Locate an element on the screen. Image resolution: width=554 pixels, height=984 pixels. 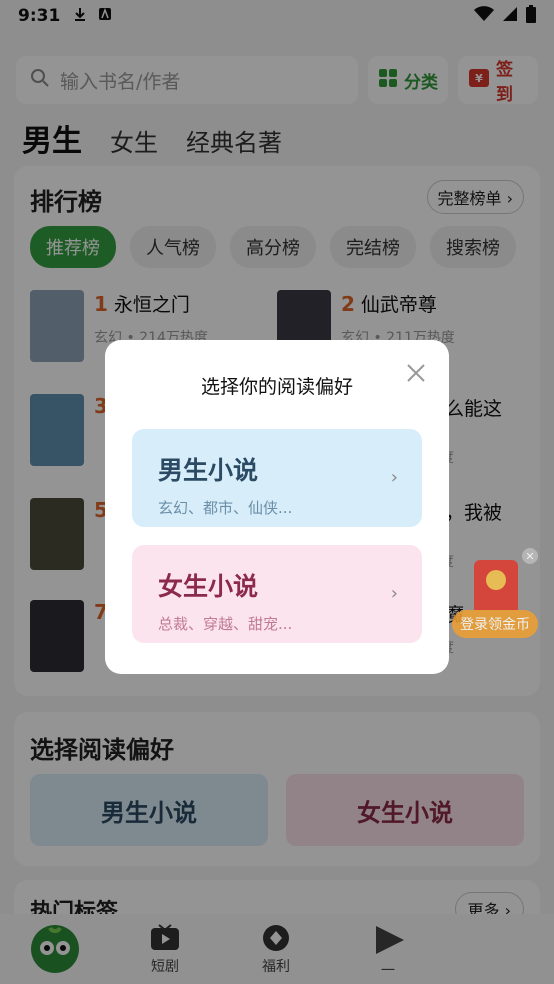
male-novel-option: 男生小说 玄幻、都市、仙侠... › is located at coordinates (277, 478).